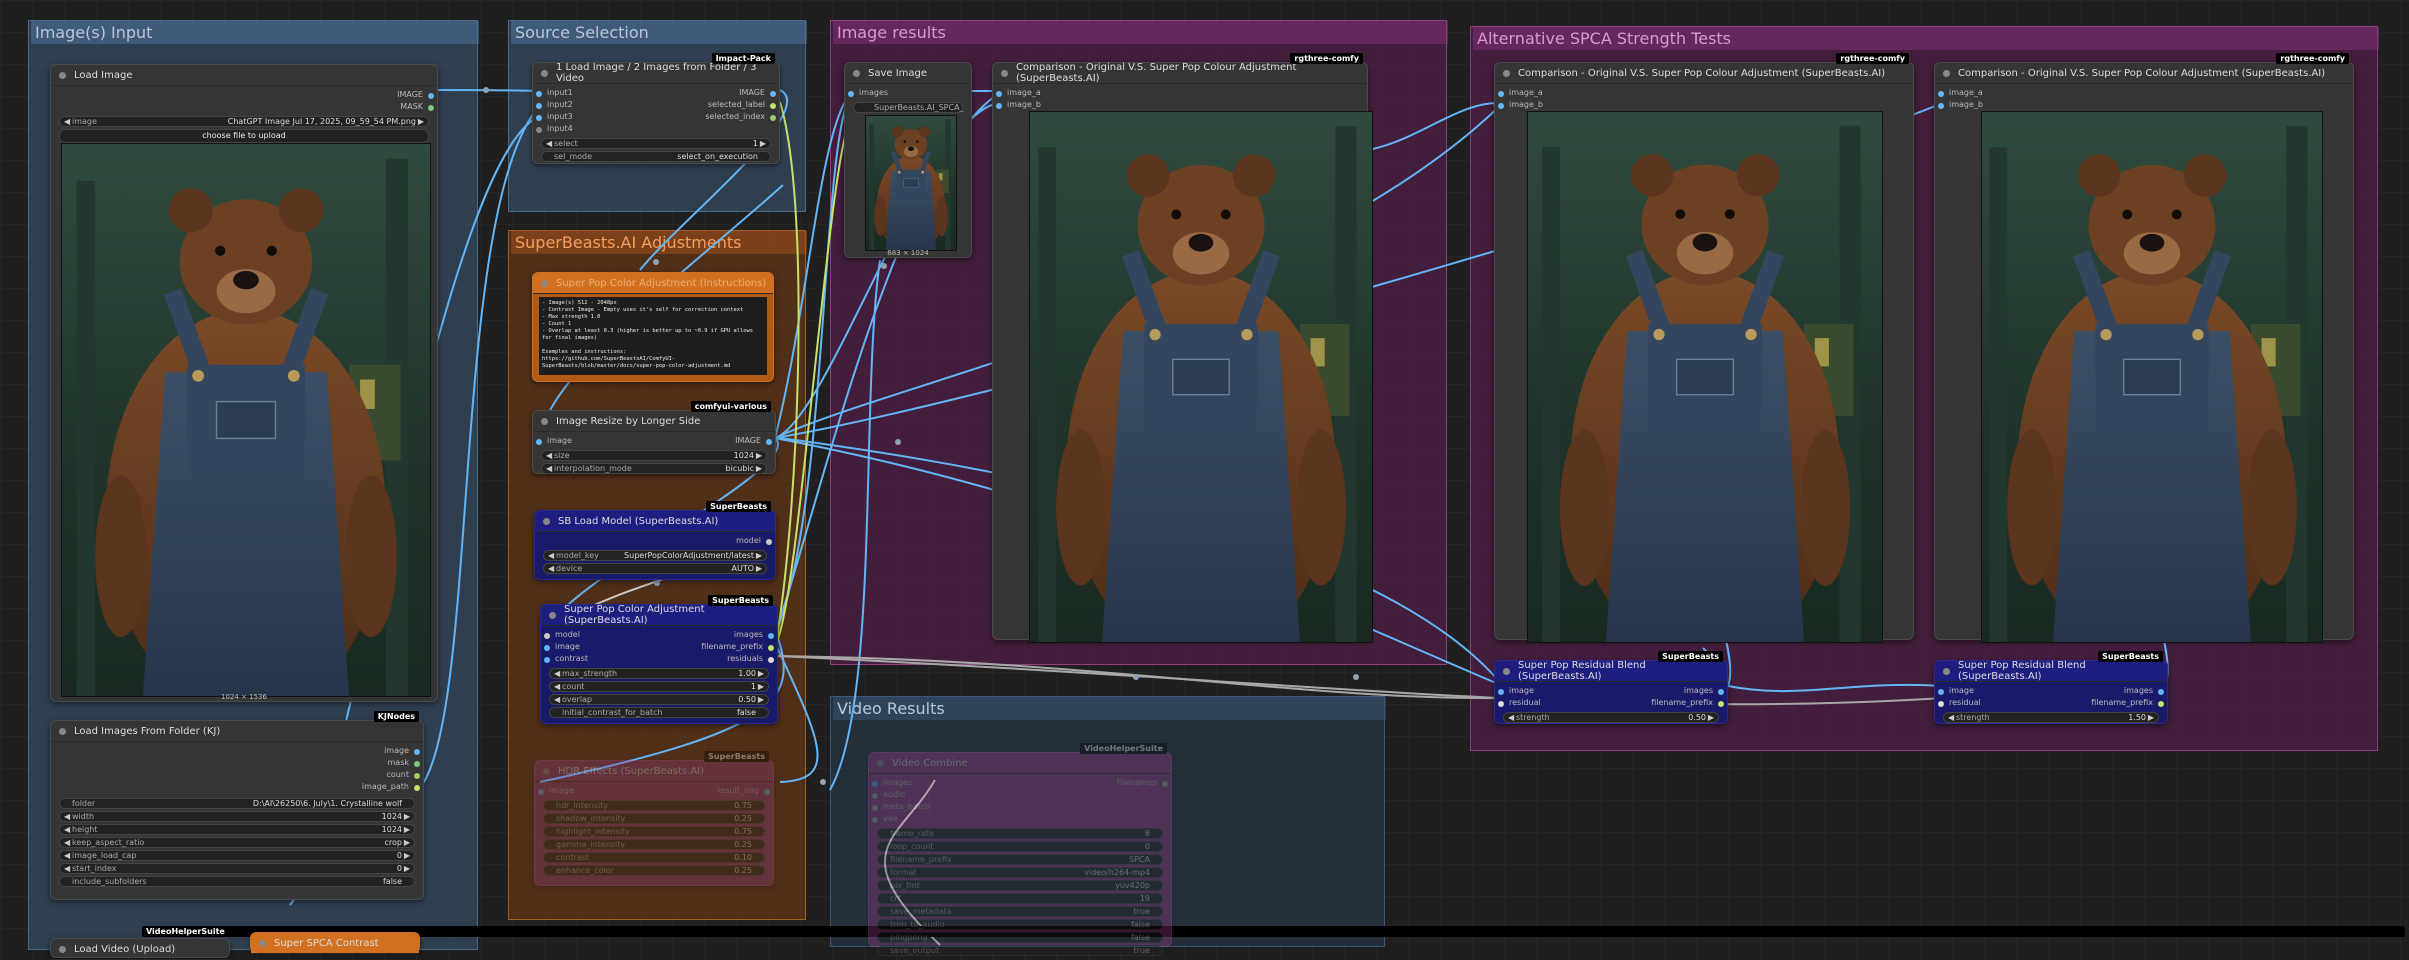  Describe the element at coordinates (1020, 898) in the screenshot. I see `crf-widget: crf 19` at that location.